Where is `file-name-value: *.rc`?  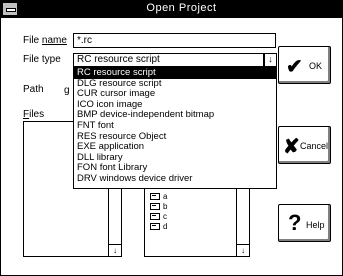
file-name-value: *.rc is located at coordinates (84, 40).